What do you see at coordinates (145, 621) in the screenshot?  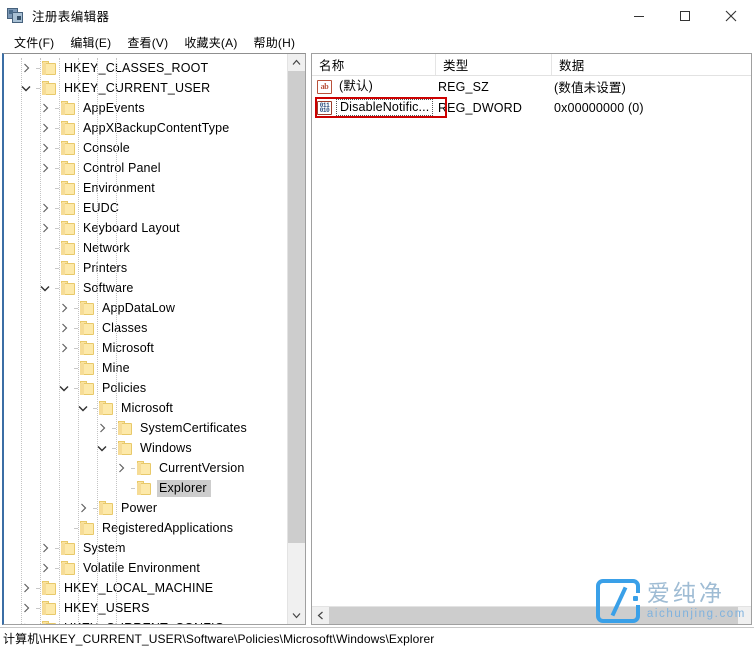 I see `tree-item-hkey-current-config: HKEY_CURRENT_CONFIG` at bounding box center [145, 621].